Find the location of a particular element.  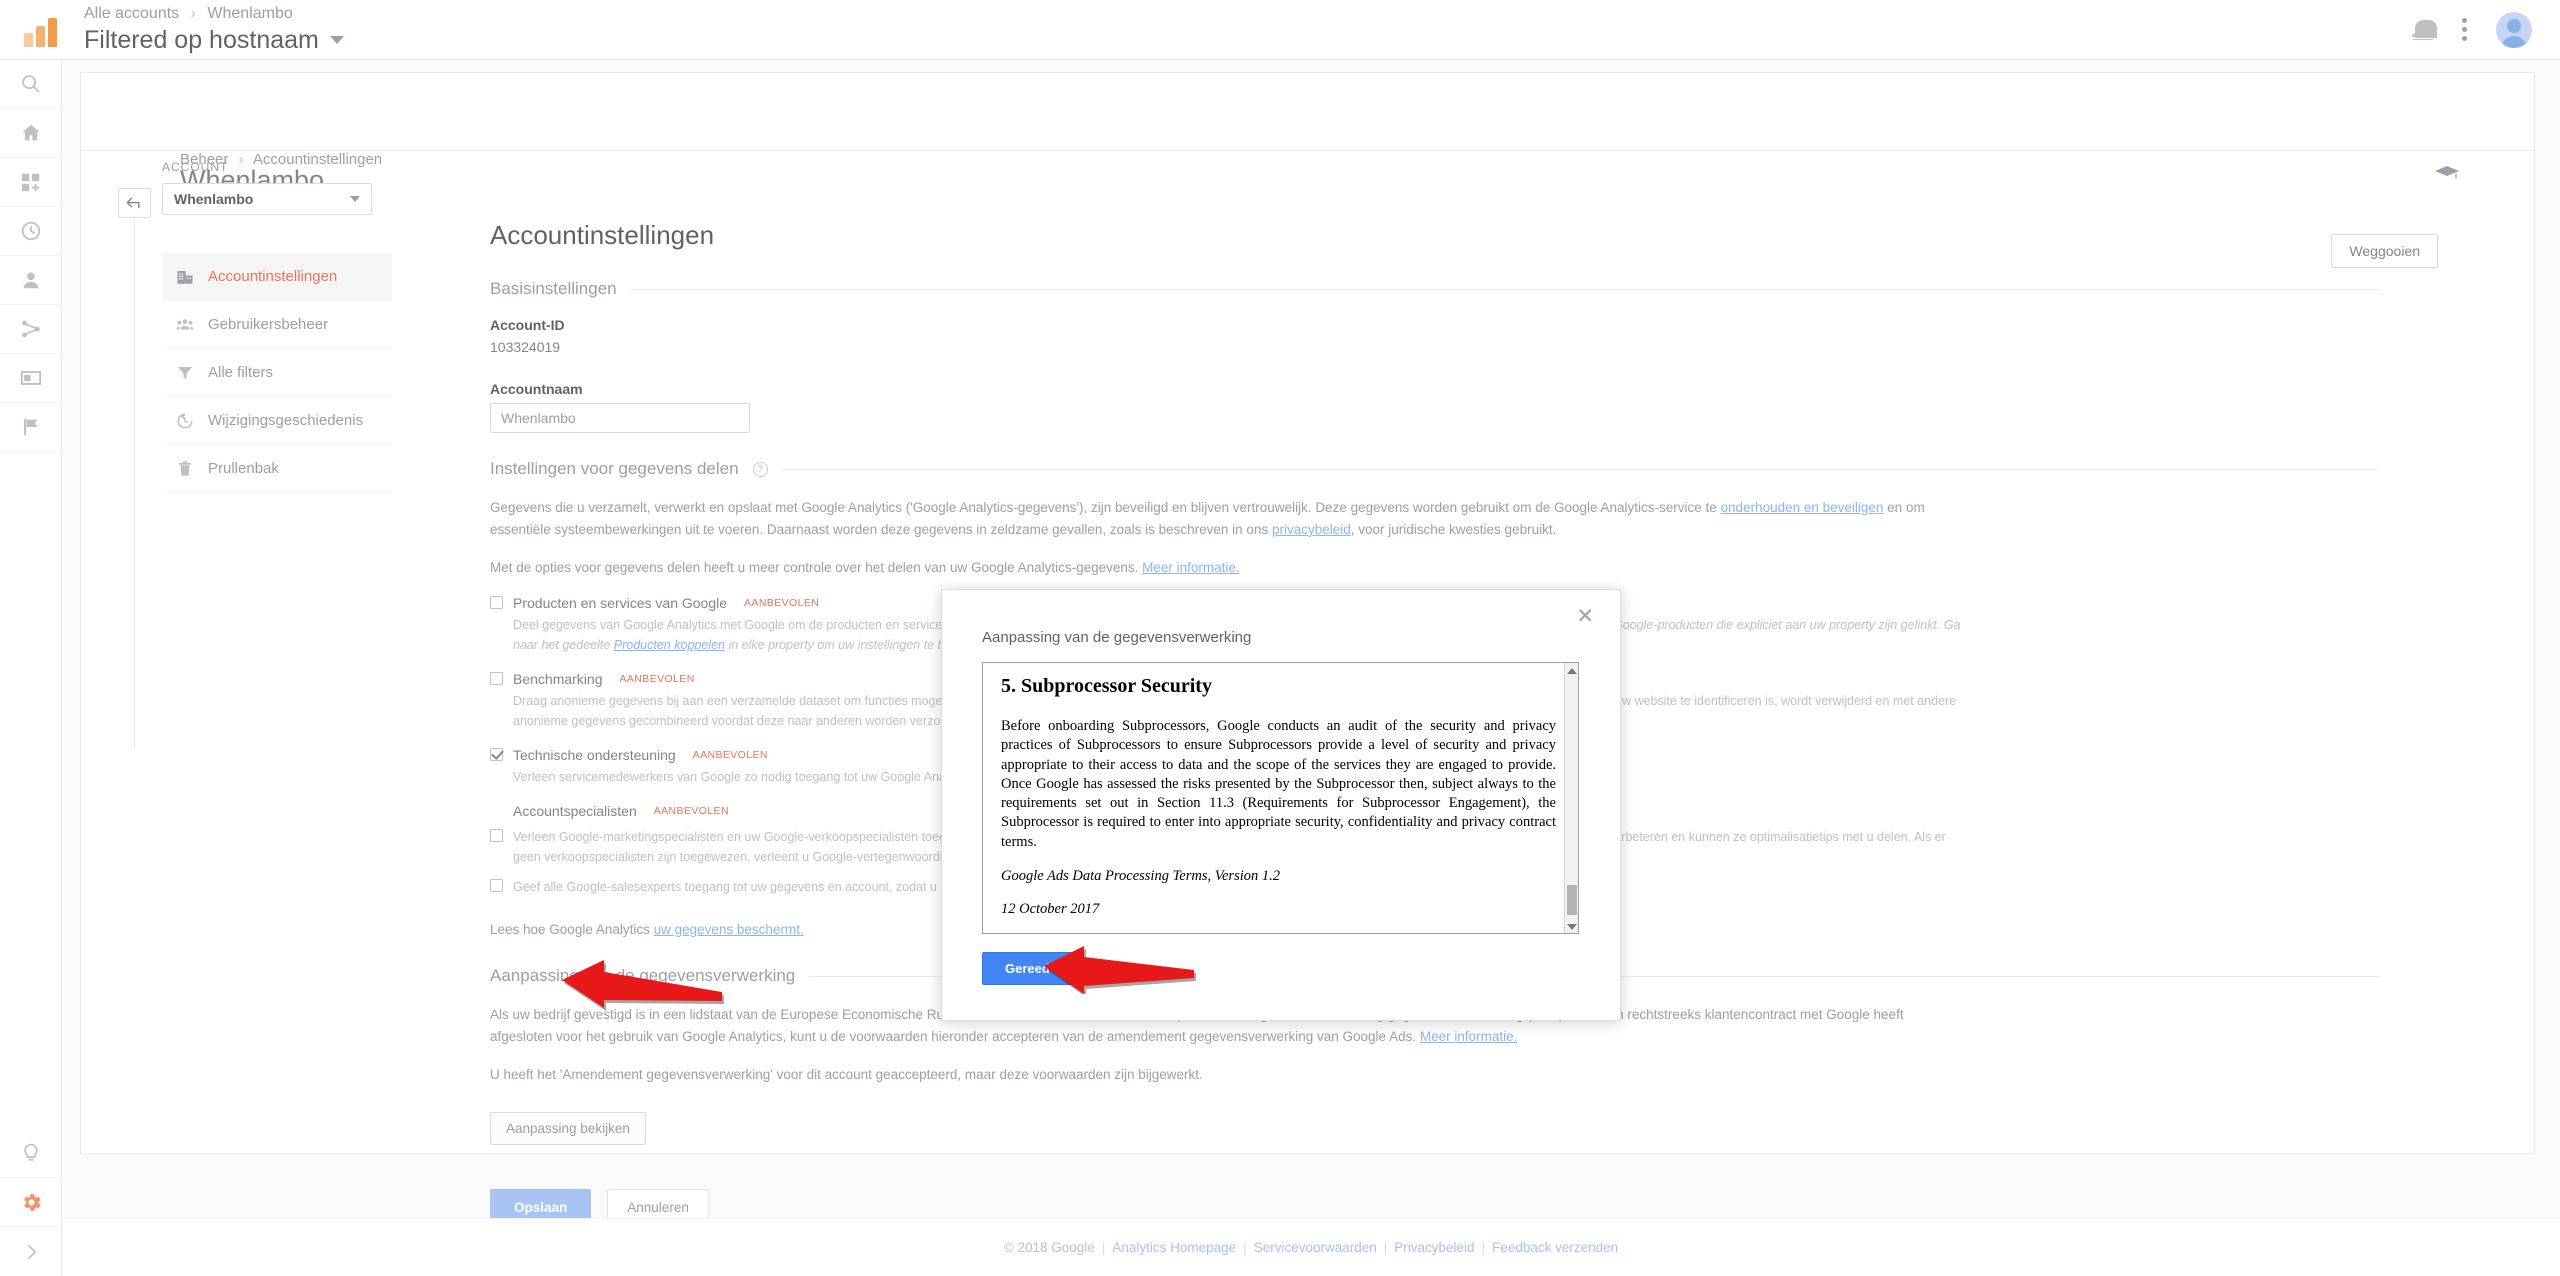

checkbox-benchmarking is located at coordinates (496, 679).